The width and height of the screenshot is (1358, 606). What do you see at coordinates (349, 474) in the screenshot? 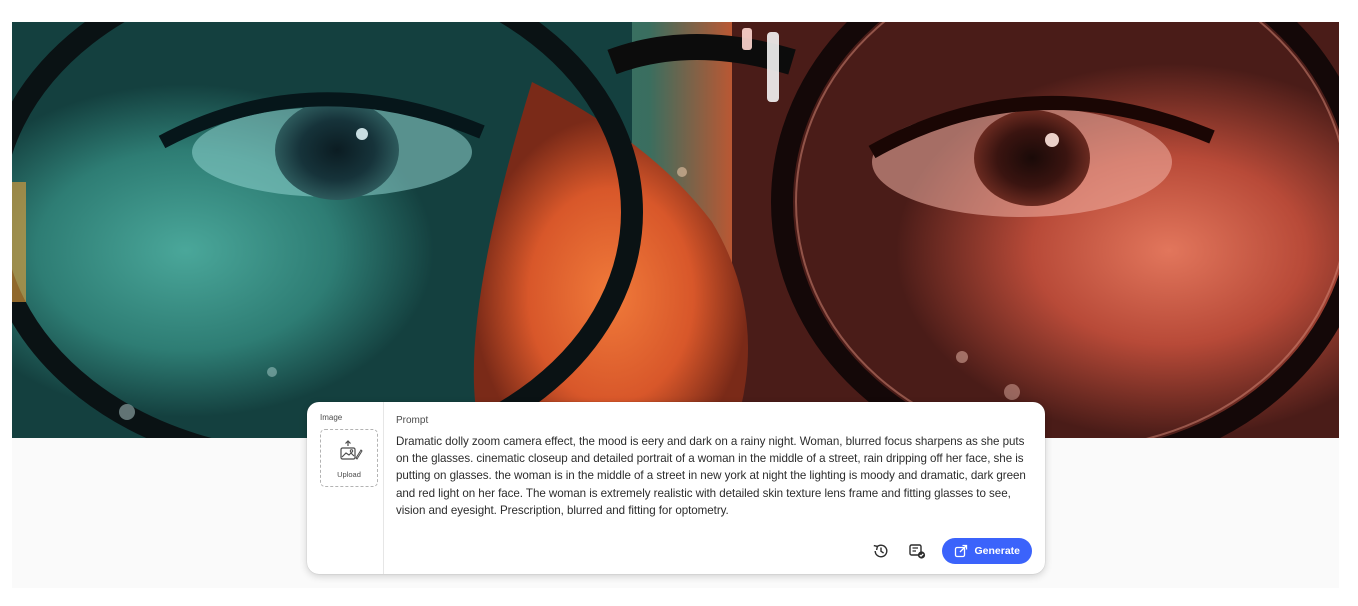
I see `upload-label: Upload` at bounding box center [349, 474].